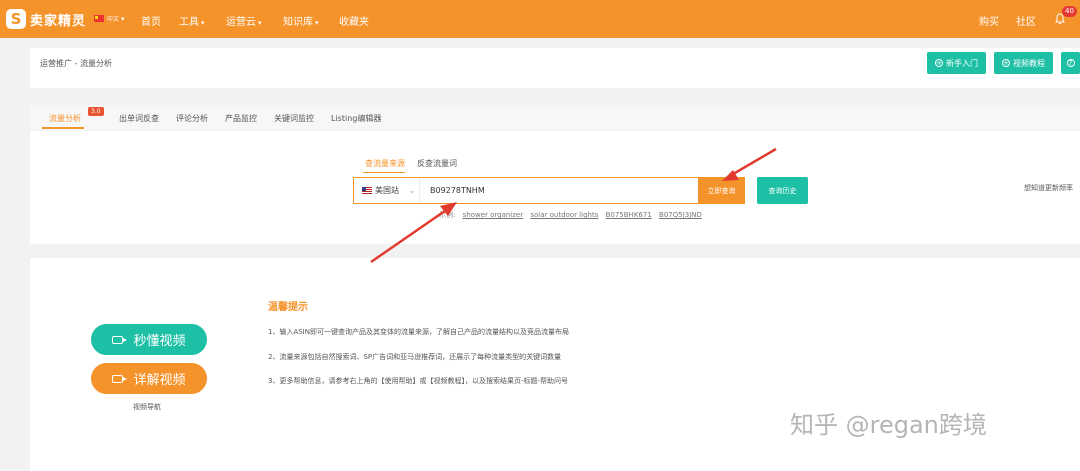 This screenshot has width=1080, height=471. Describe the element at coordinates (782, 190) in the screenshot. I see `query-history-button: 查询历史` at that location.